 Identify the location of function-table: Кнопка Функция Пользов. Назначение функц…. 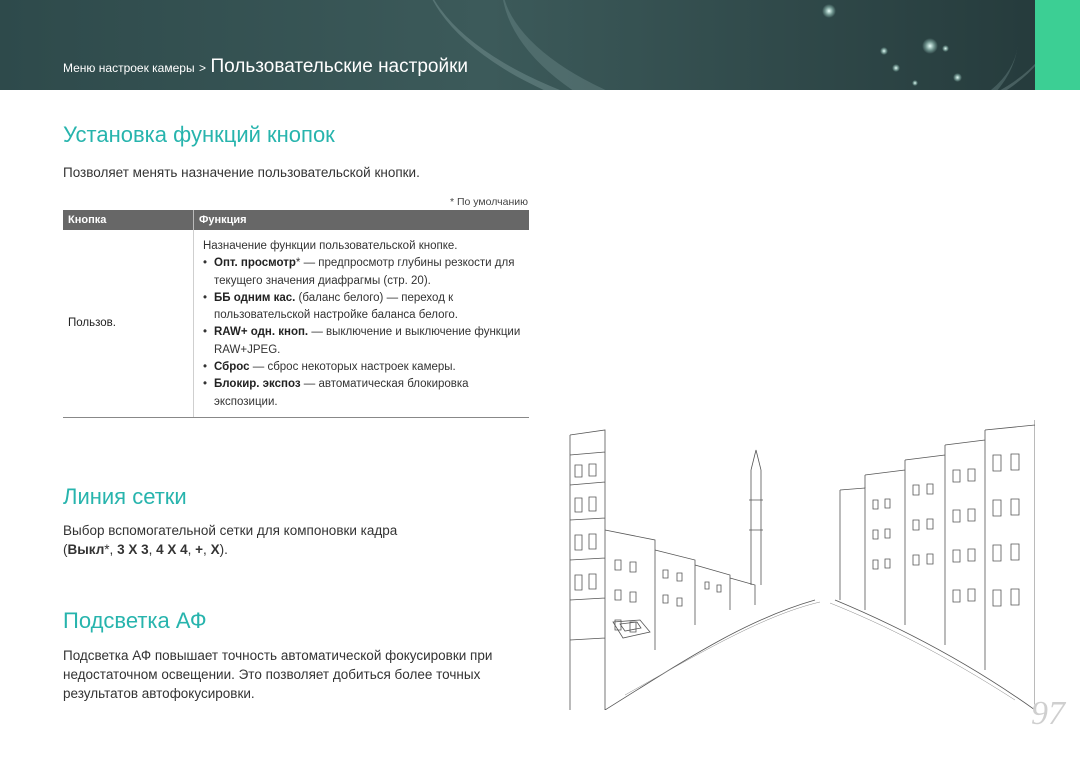
(296, 314).